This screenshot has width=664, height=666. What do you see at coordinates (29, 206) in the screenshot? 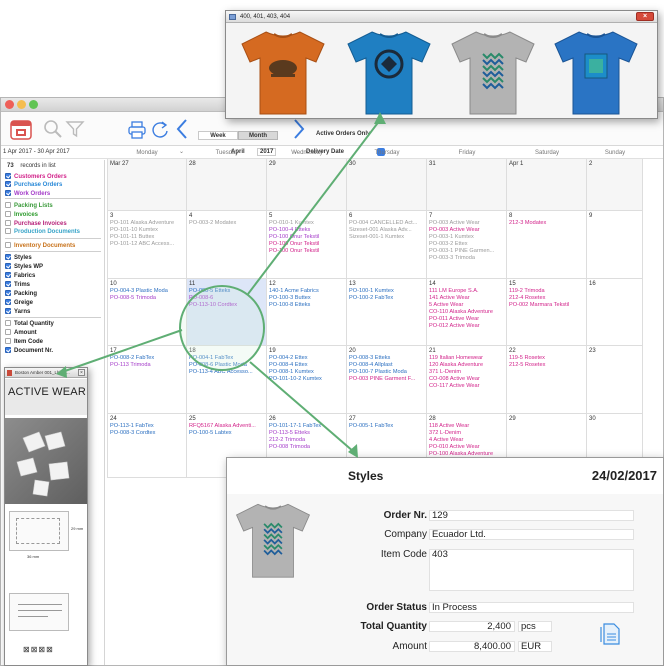
I see `sidebar-filter-item: Packing Lists` at bounding box center [29, 206].